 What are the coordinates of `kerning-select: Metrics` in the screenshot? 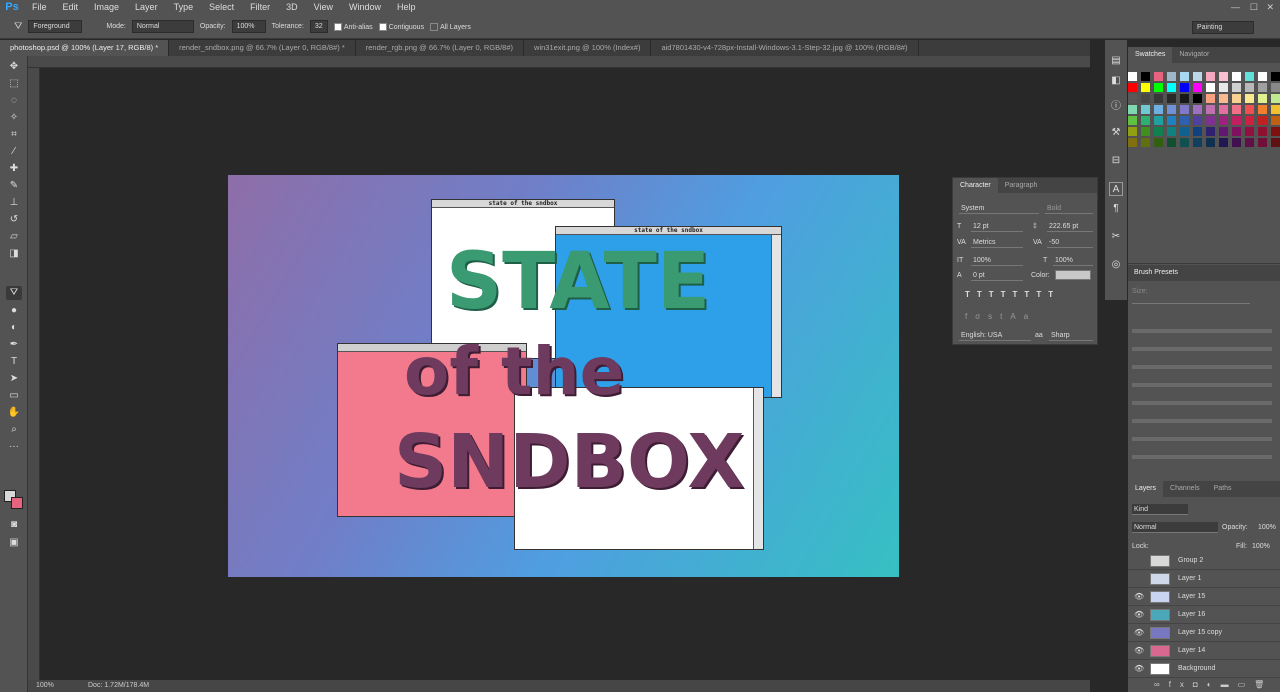 It's located at (997, 242).